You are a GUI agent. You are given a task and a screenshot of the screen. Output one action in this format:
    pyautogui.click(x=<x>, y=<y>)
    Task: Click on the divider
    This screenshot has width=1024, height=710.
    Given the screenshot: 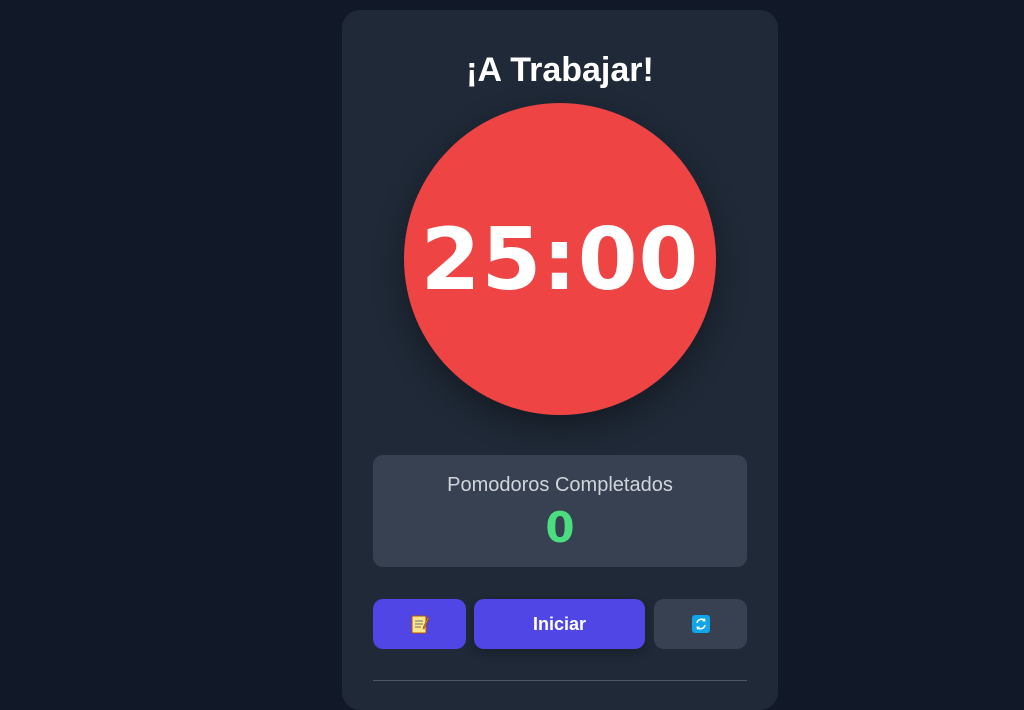 What is the action you would take?
    pyautogui.click(x=560, y=680)
    